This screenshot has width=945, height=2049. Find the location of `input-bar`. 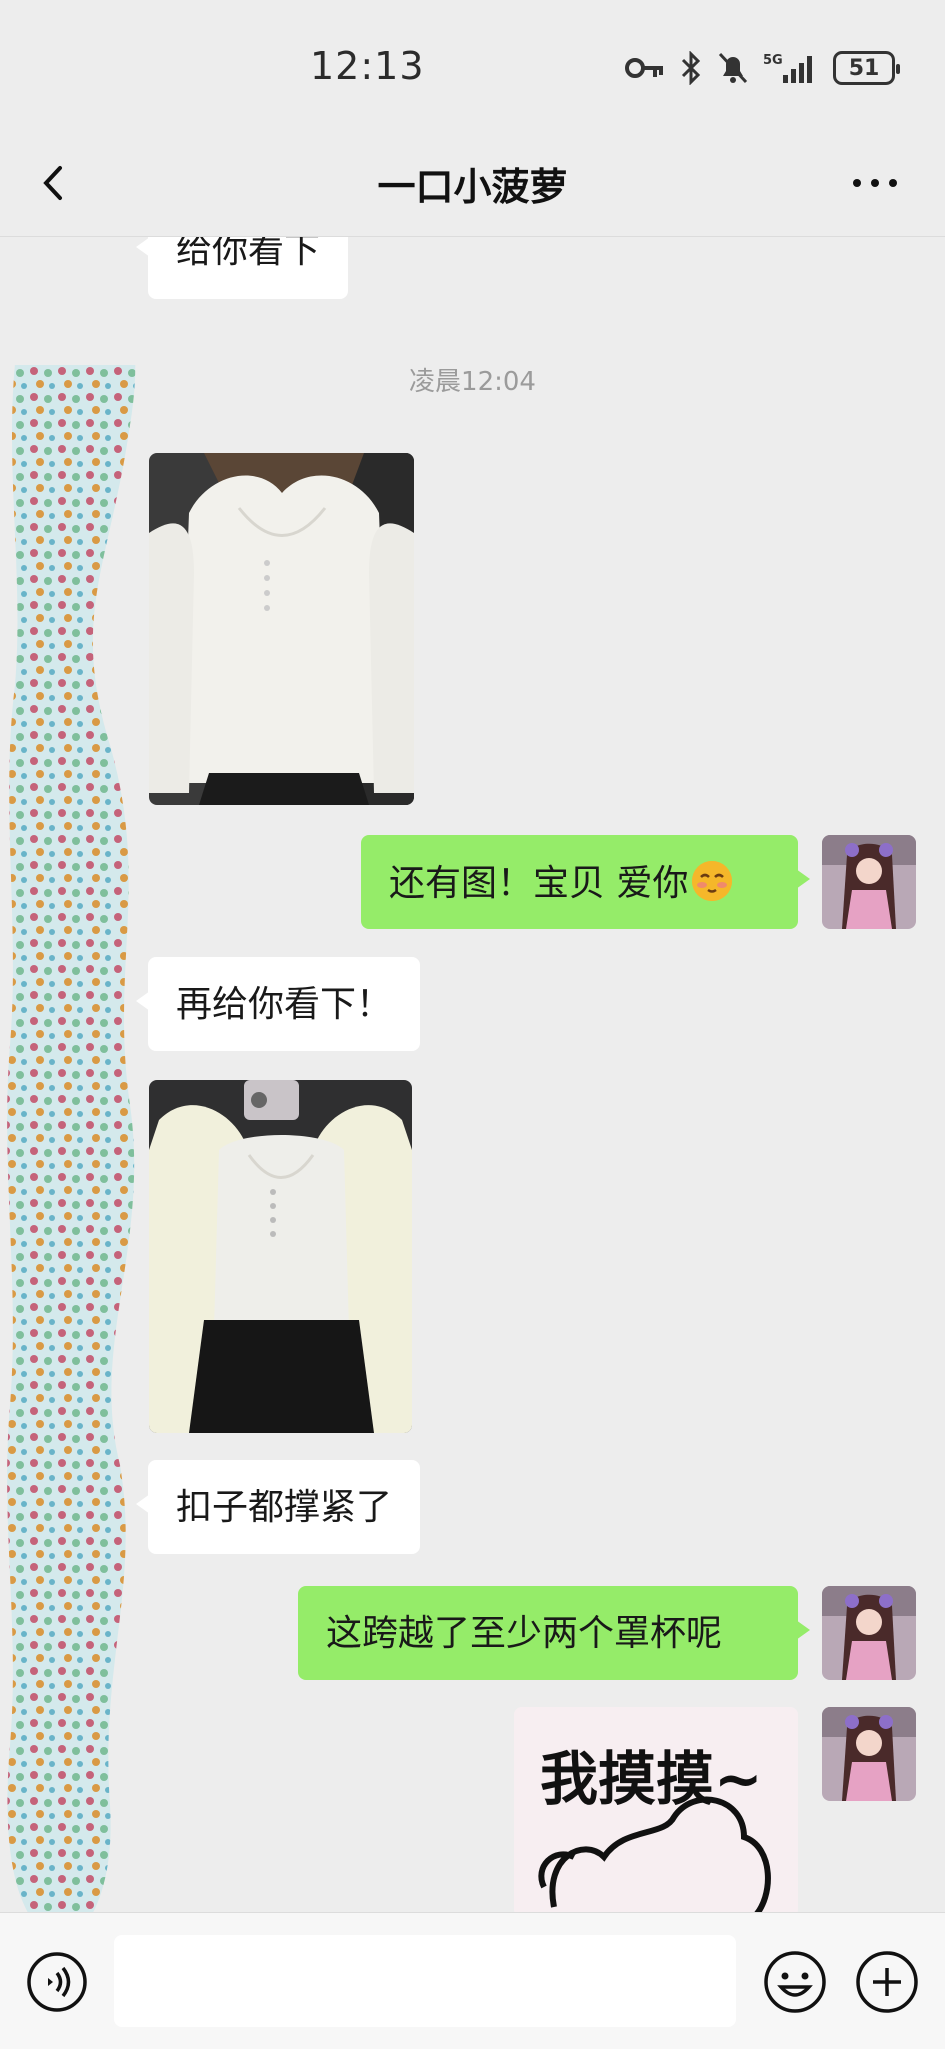

input-bar is located at coordinates (472, 1980).